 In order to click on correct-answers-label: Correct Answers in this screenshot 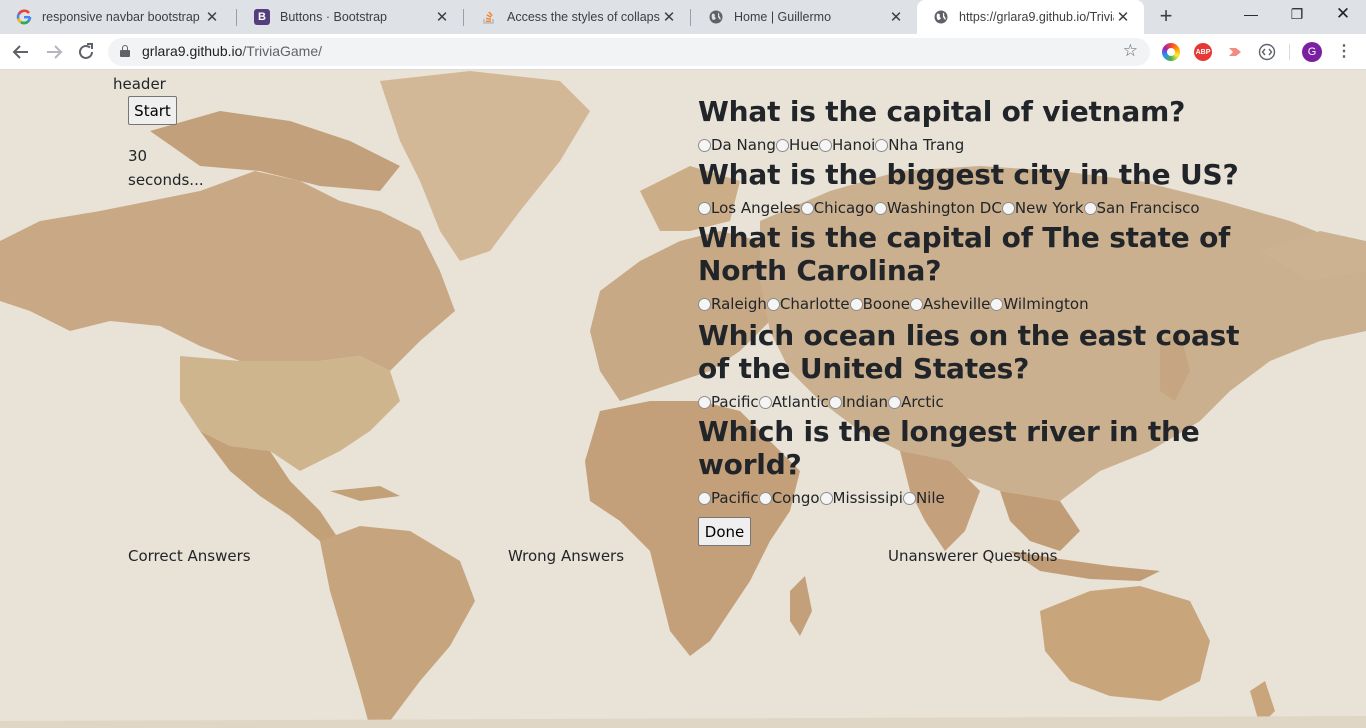, I will do `click(189, 556)`.